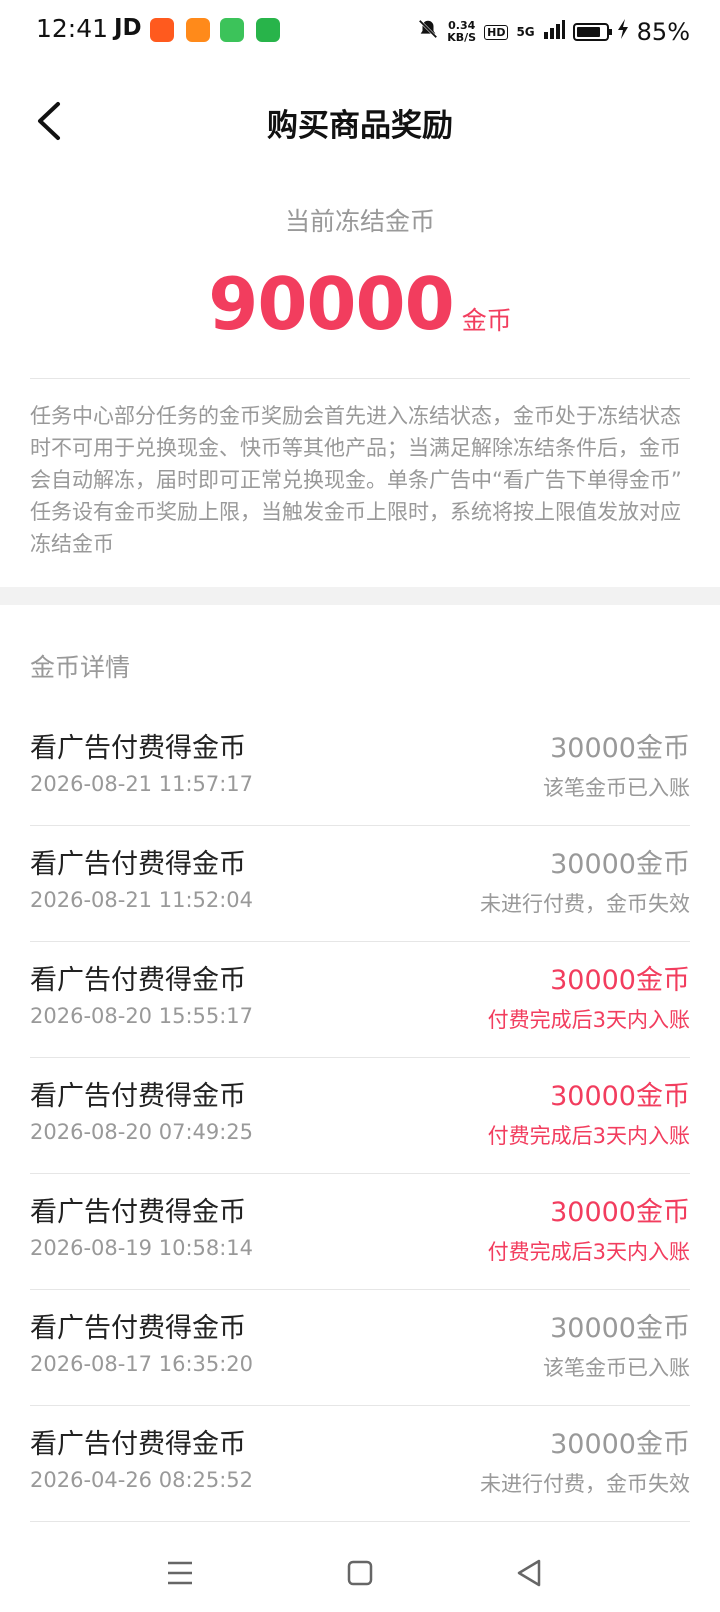 The image size is (720, 1612). Describe the element at coordinates (80, 667) in the screenshot. I see `coin-details-title: 金币详情` at that location.